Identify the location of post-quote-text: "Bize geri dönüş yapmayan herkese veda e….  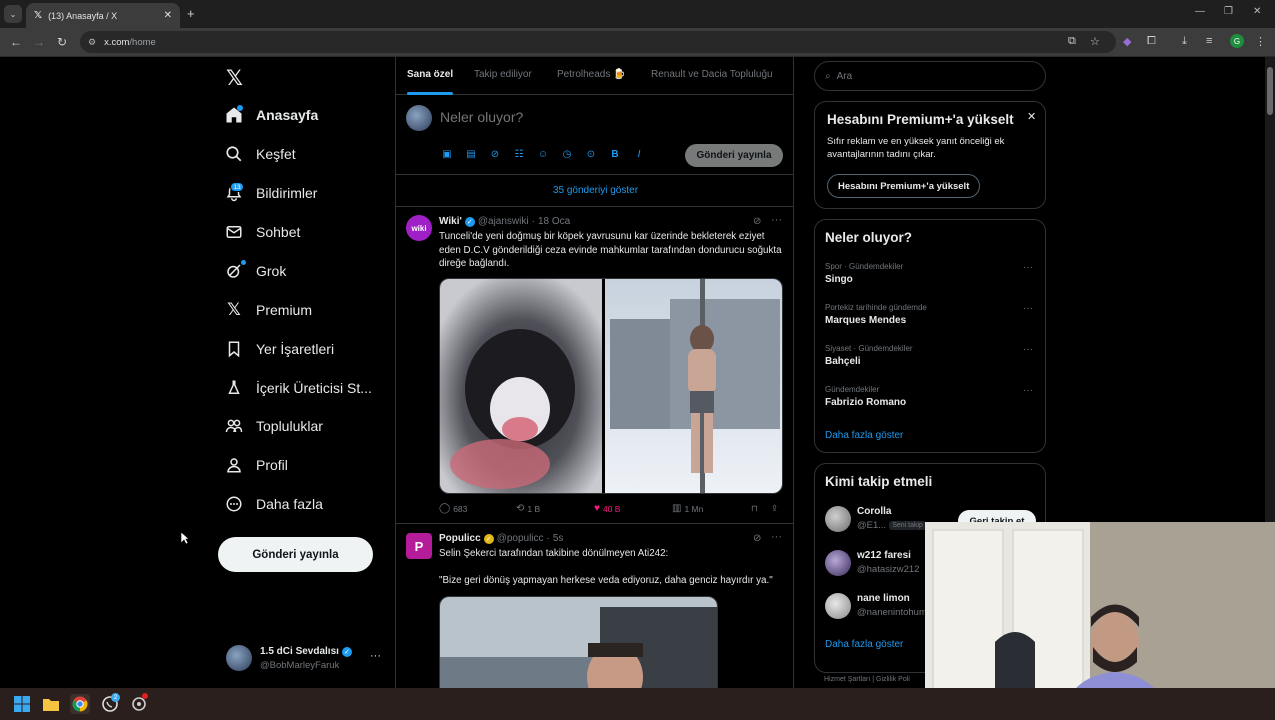
(606, 580).